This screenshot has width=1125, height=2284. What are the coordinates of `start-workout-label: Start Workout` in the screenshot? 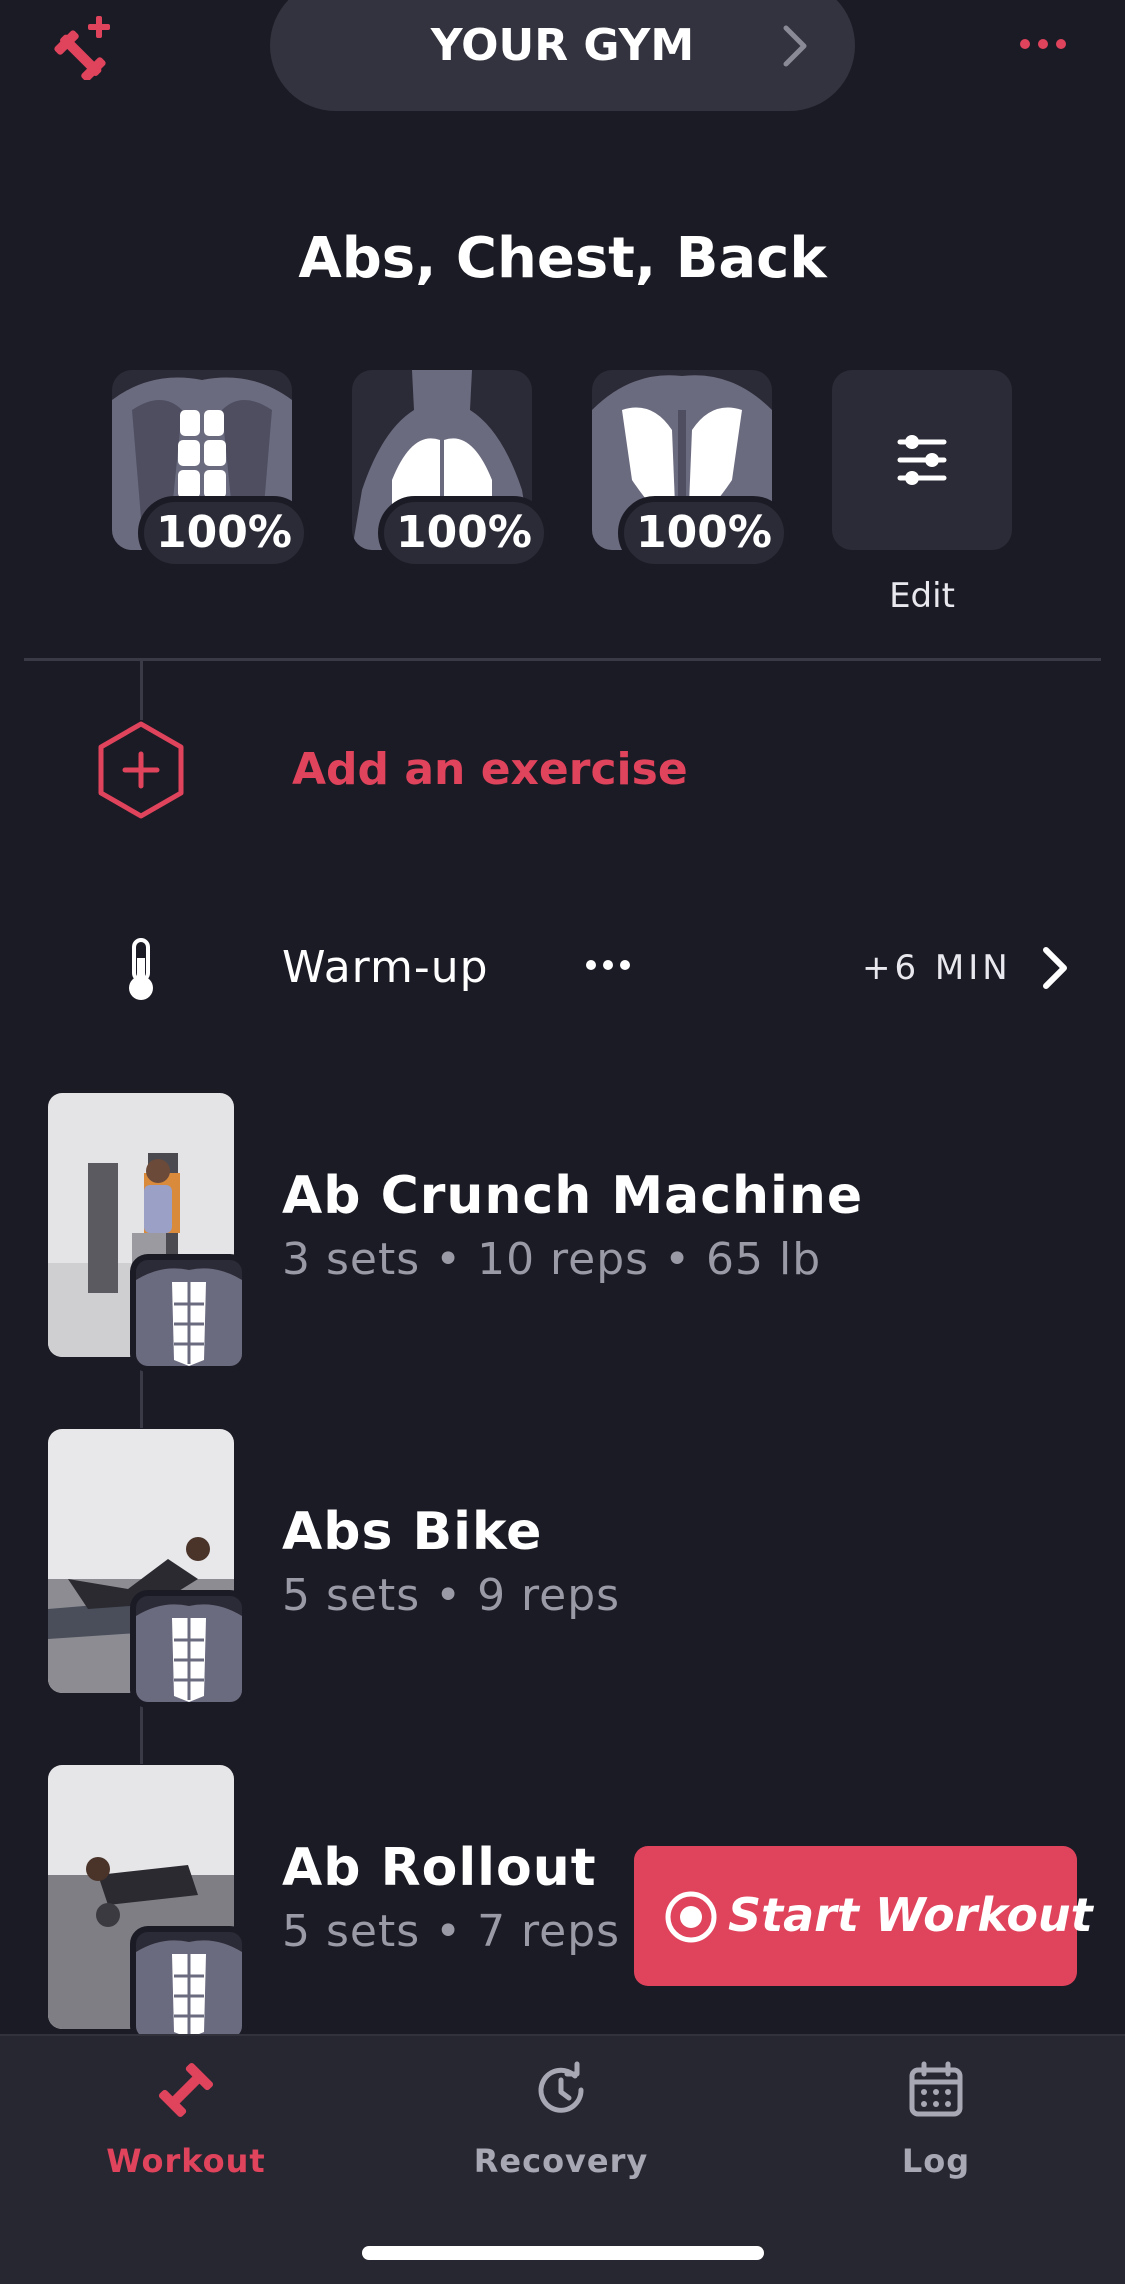 It's located at (910, 1915).